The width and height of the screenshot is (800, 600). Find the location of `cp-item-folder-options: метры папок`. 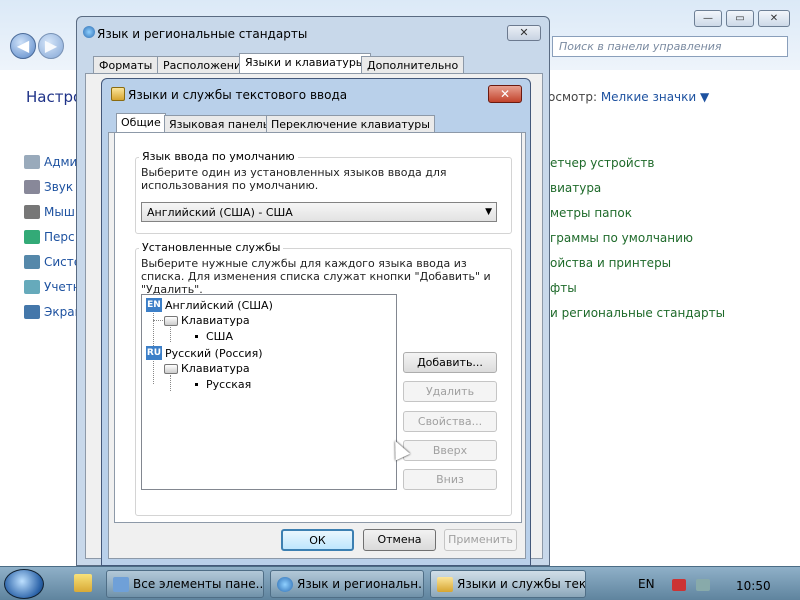

cp-item-folder-options: метры папок is located at coordinates (591, 213).